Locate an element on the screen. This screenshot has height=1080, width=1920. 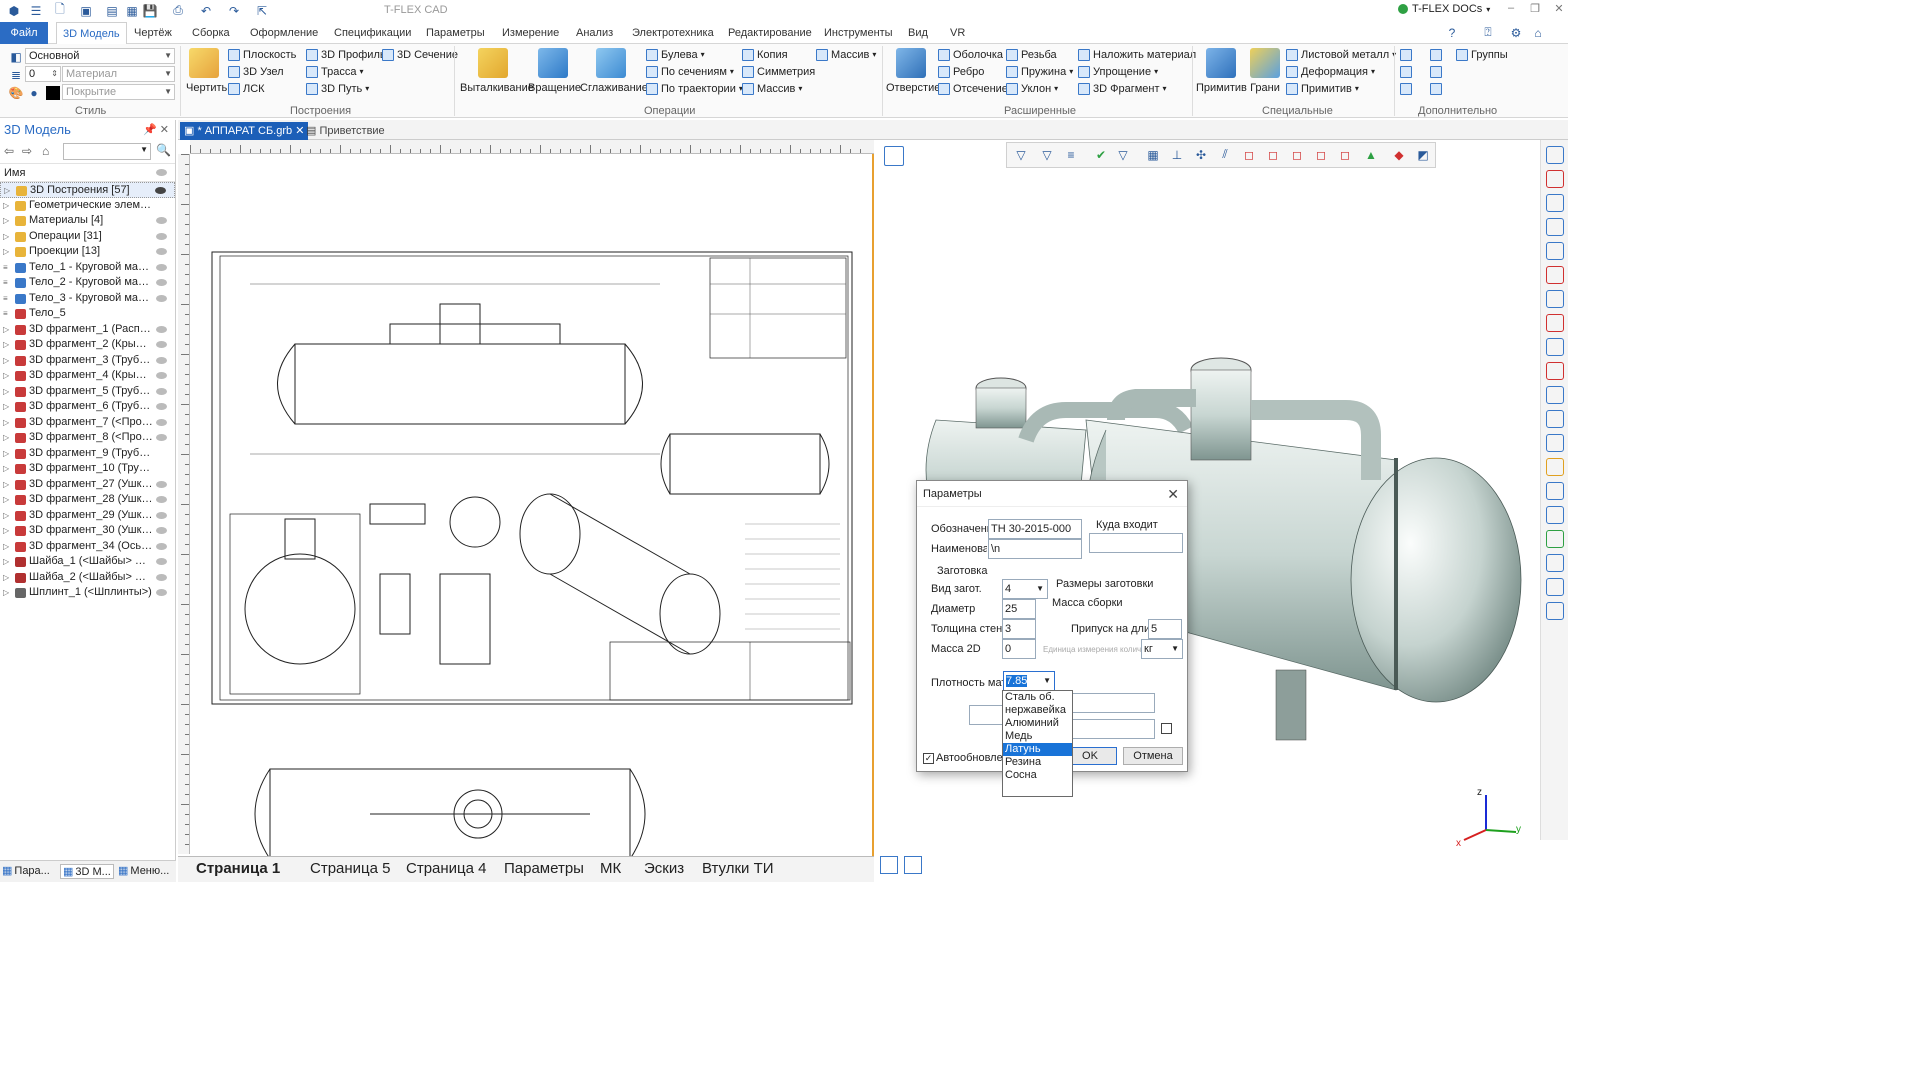
deform-button: Деформация ▾ is located at coordinates (1330, 72).